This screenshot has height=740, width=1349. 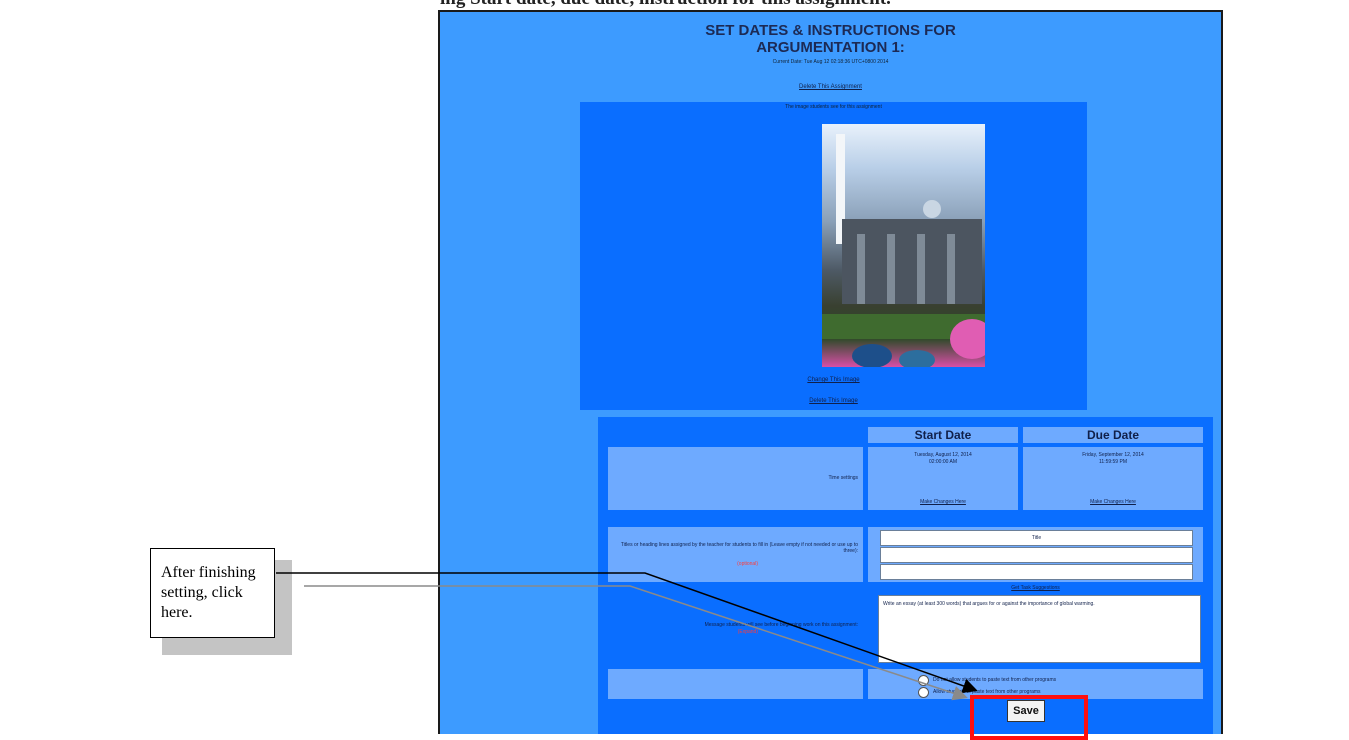 What do you see at coordinates (943, 455) in the screenshot?
I see `start-date-line1: Tuesday, August 12, 2014` at bounding box center [943, 455].